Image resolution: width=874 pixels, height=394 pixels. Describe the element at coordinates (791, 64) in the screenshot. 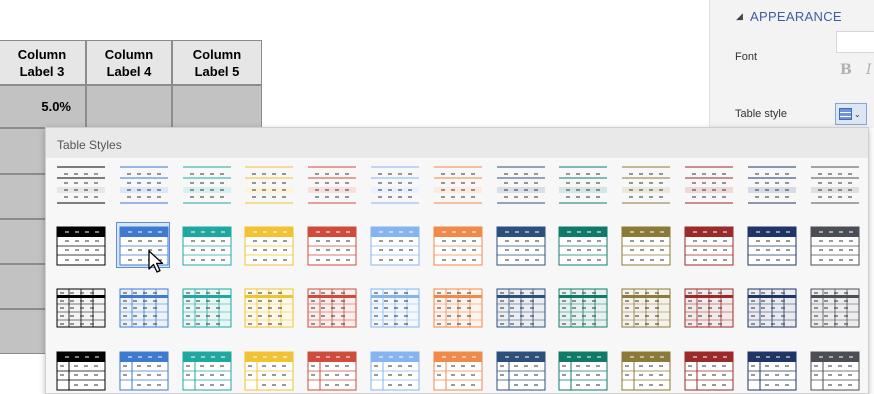

I see `appearance-panel: ◢ APPEARANCE Font B I Table style ⌄` at that location.